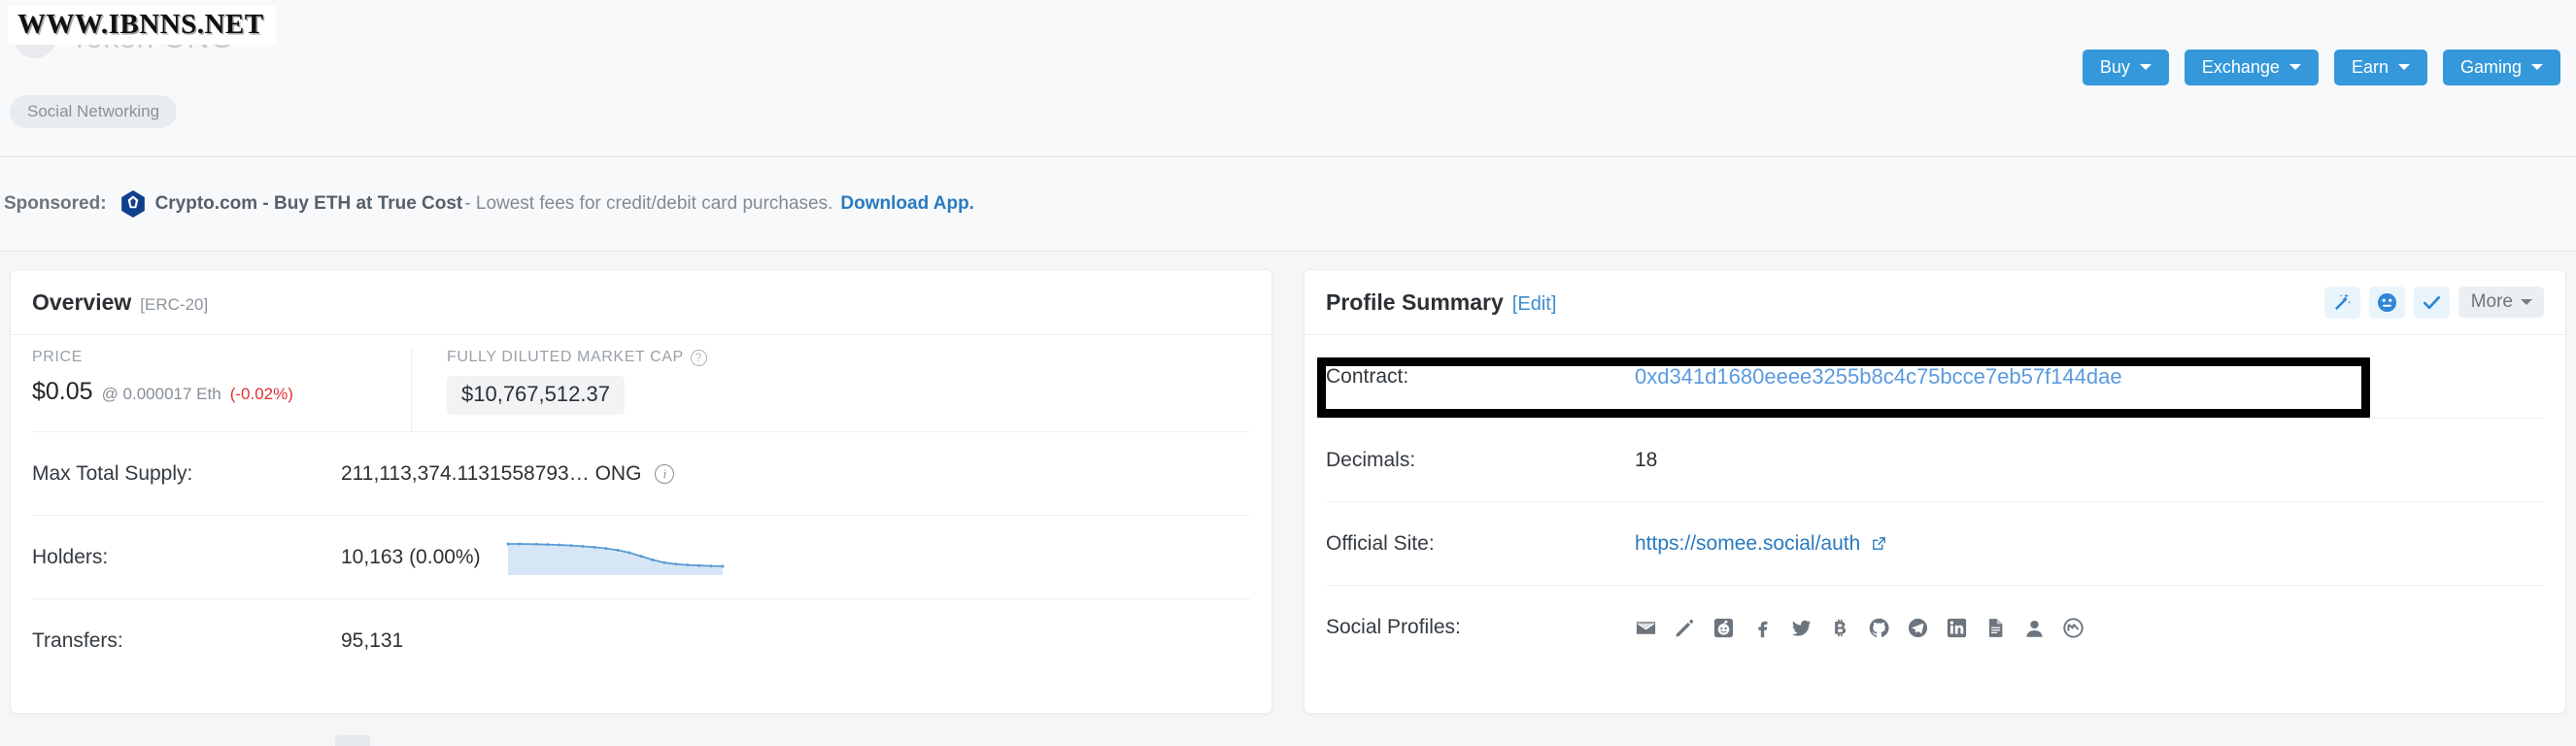  Describe the element at coordinates (2034, 628) in the screenshot. I see `support-icon` at that location.